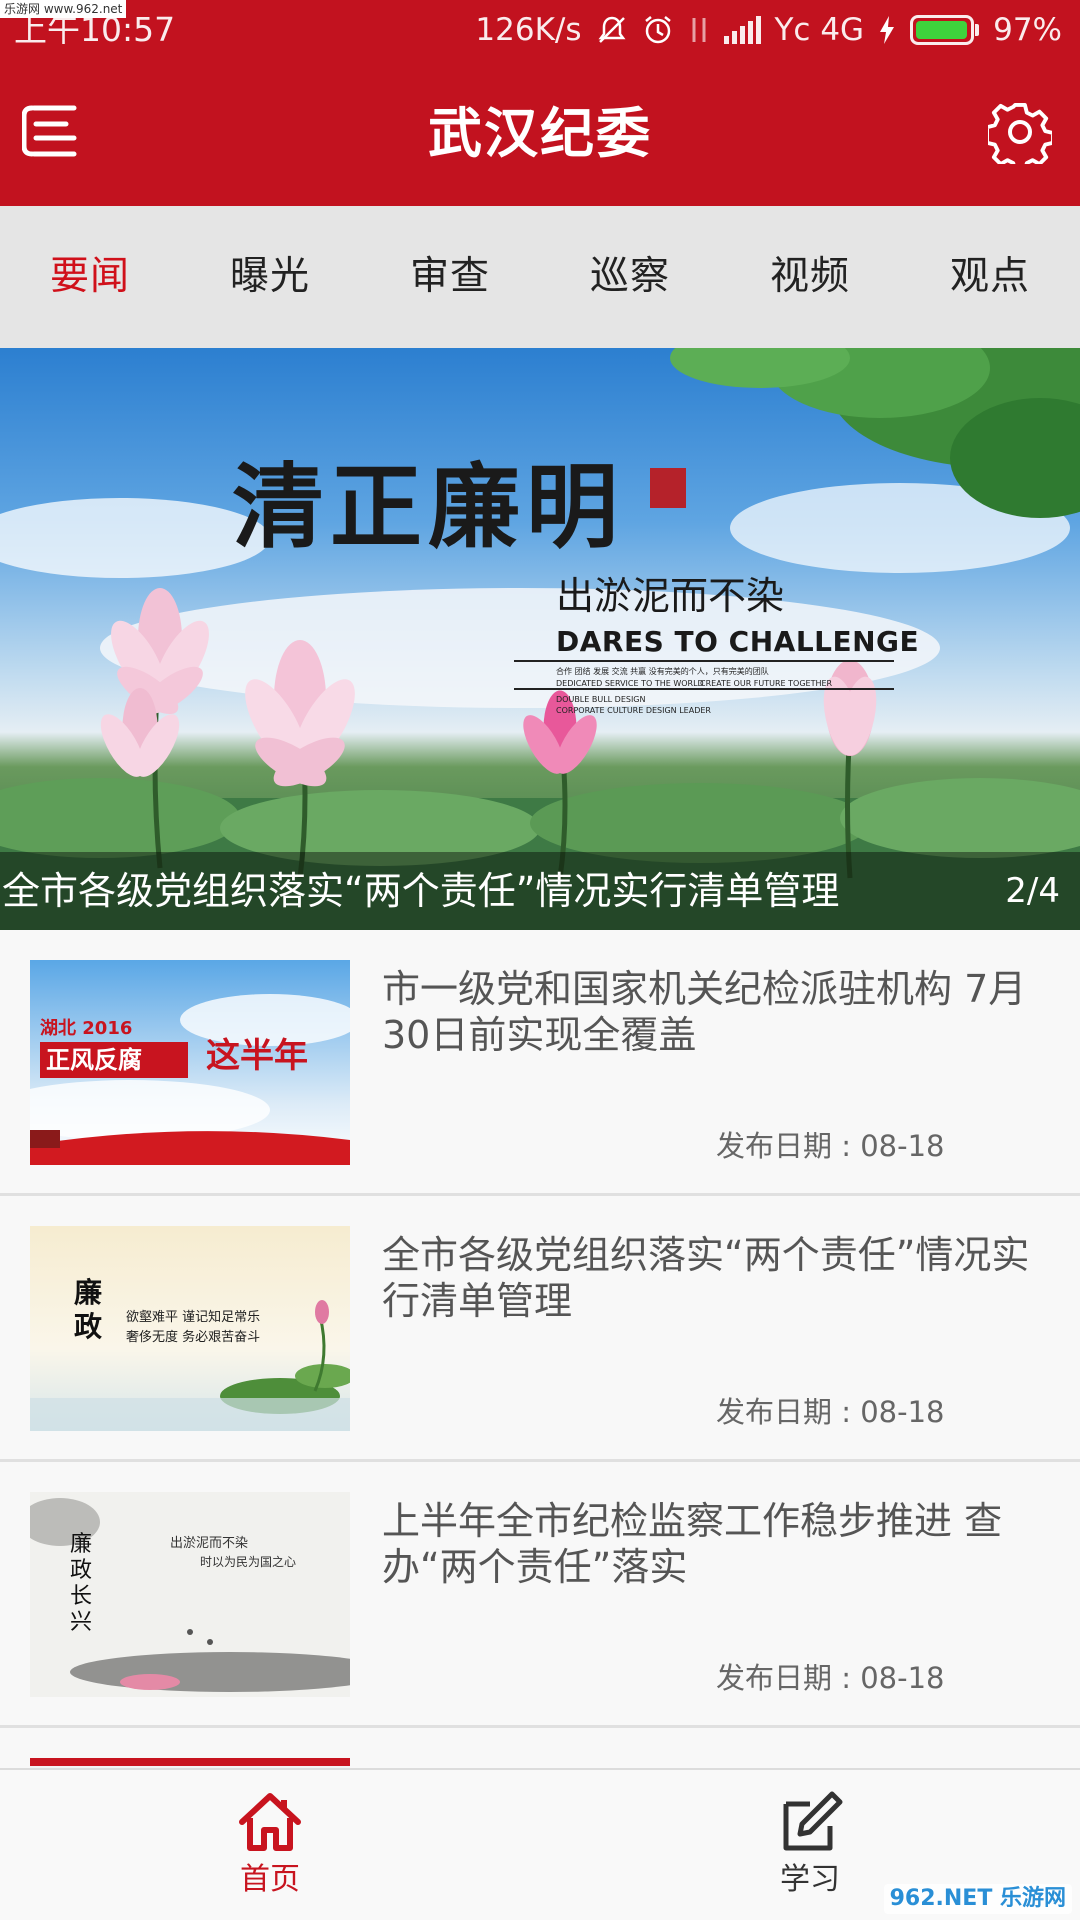  Describe the element at coordinates (94, 1060) in the screenshot. I see `thumb-caption-2: 正风反腐` at that location.